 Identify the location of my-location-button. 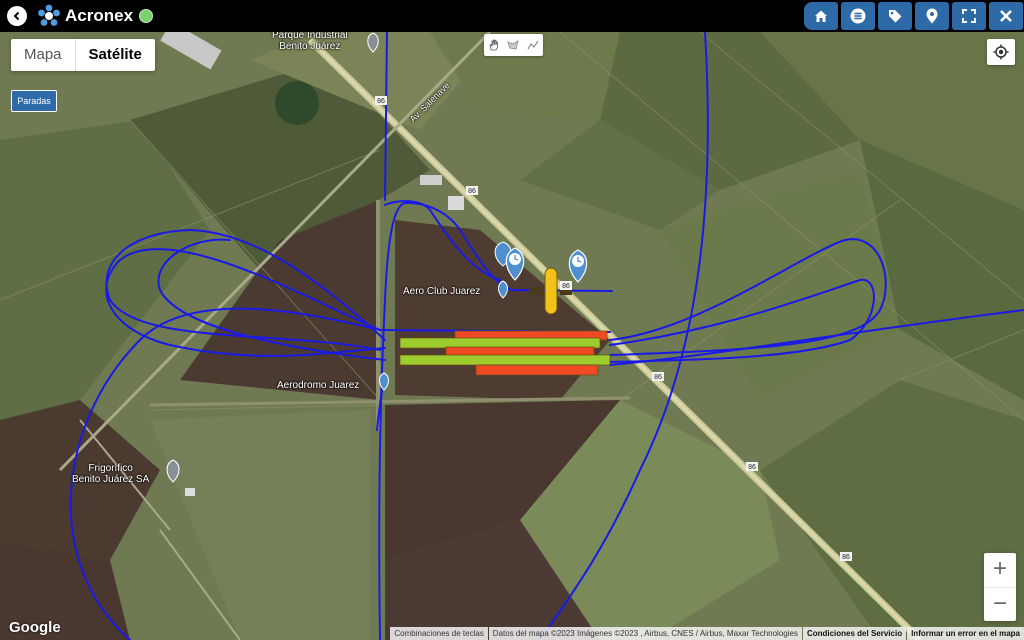
(1001, 52).